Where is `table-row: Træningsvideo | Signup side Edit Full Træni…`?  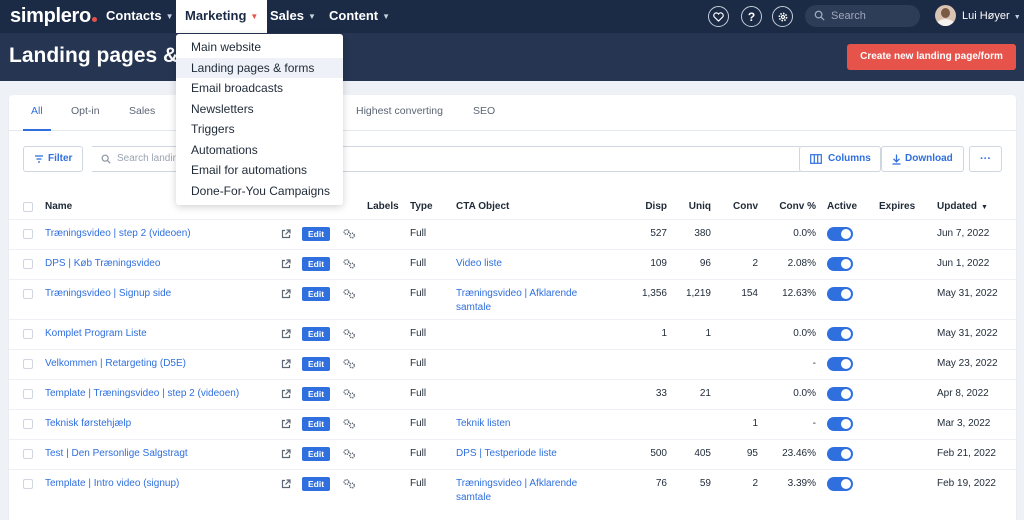 table-row: Træningsvideo | Signup side Edit Full Træni… is located at coordinates (512, 299).